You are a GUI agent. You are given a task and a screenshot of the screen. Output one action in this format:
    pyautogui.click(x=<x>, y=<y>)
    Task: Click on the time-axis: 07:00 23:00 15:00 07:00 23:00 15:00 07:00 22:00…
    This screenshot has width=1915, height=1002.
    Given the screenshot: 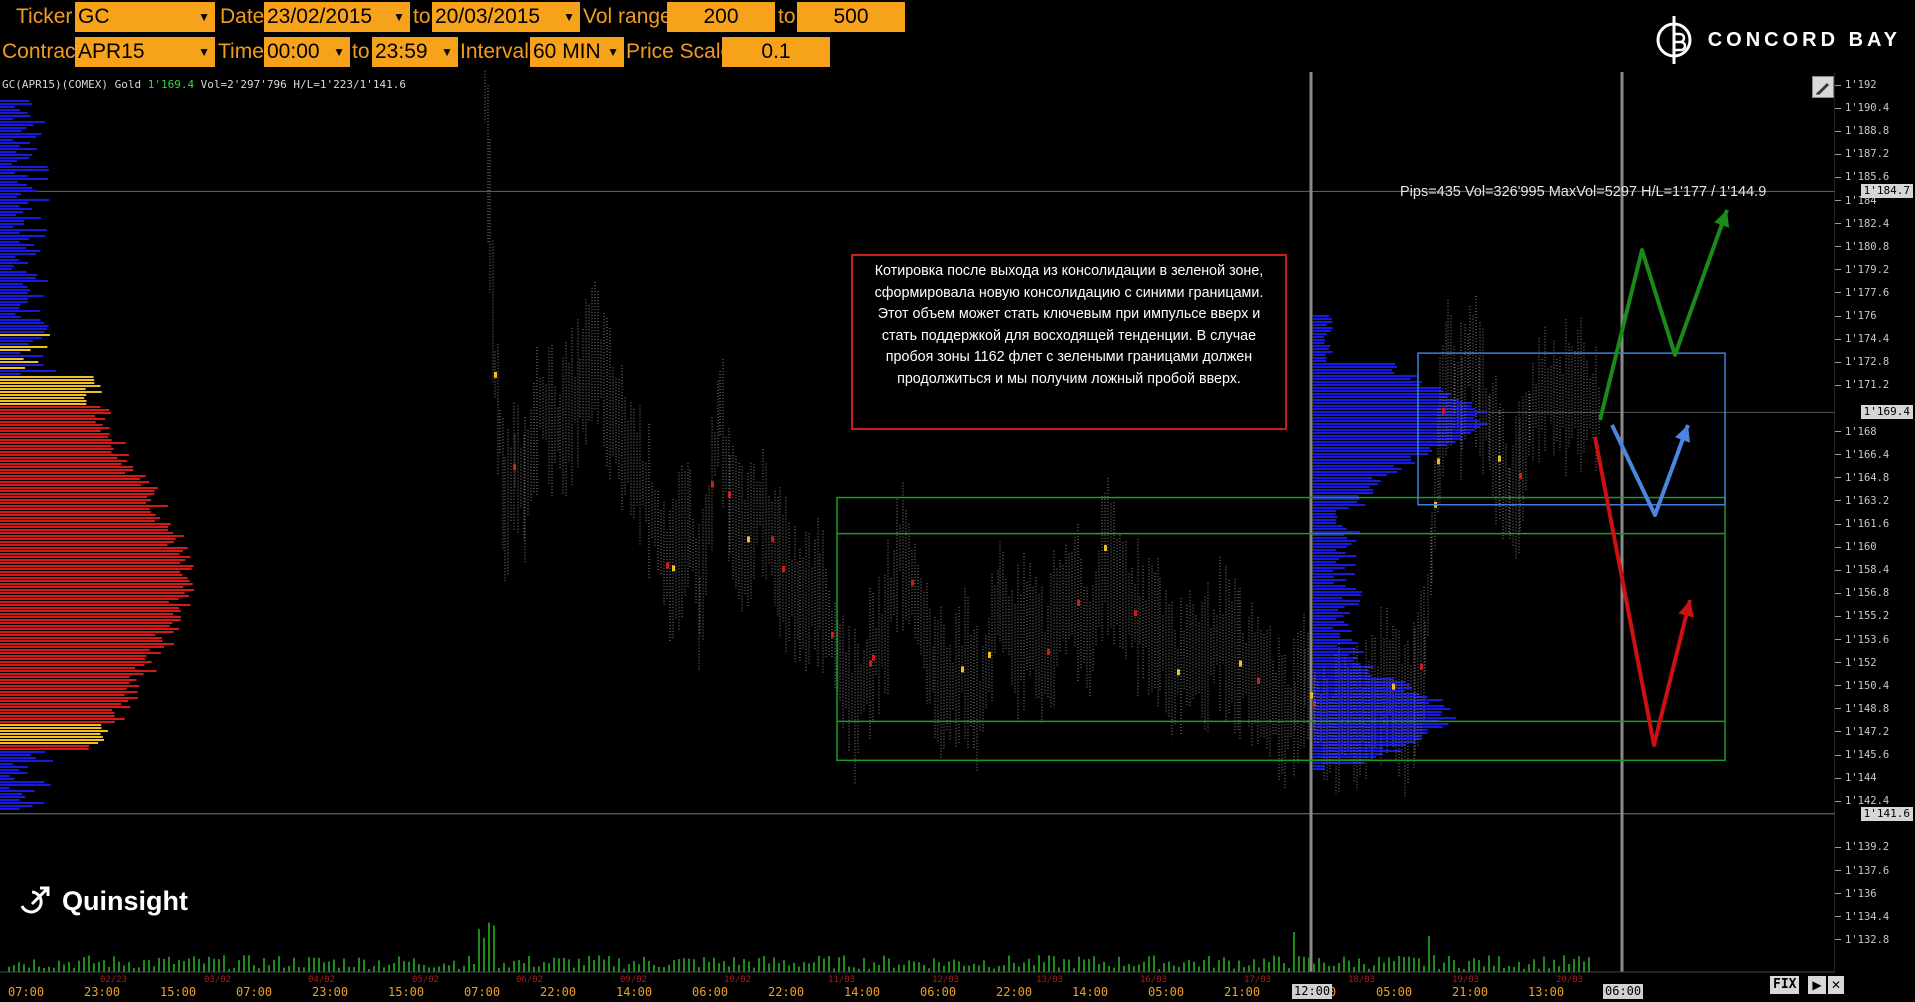 What is the action you would take?
    pyautogui.click(x=917, y=987)
    